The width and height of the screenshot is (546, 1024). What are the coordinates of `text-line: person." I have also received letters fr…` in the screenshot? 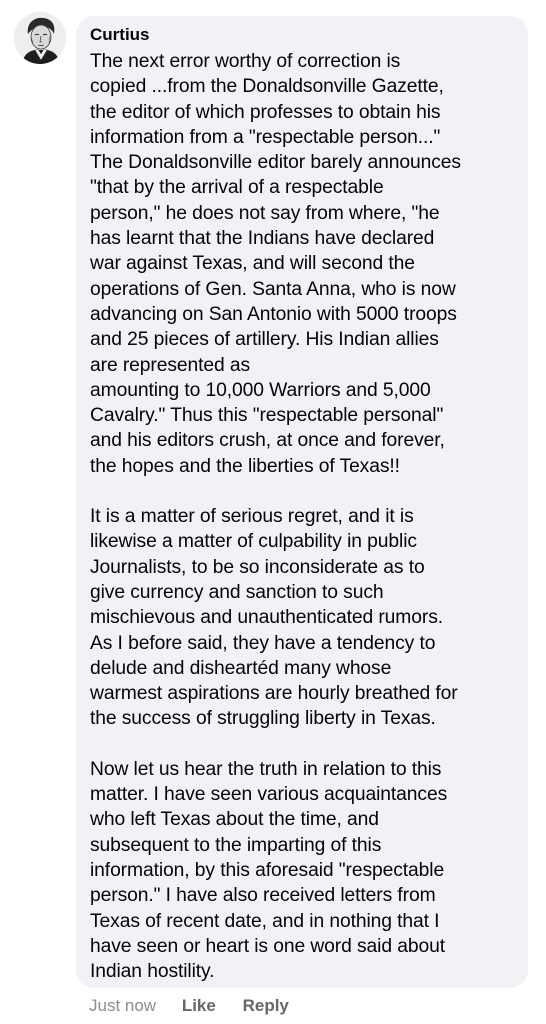 It's located at (263, 896).